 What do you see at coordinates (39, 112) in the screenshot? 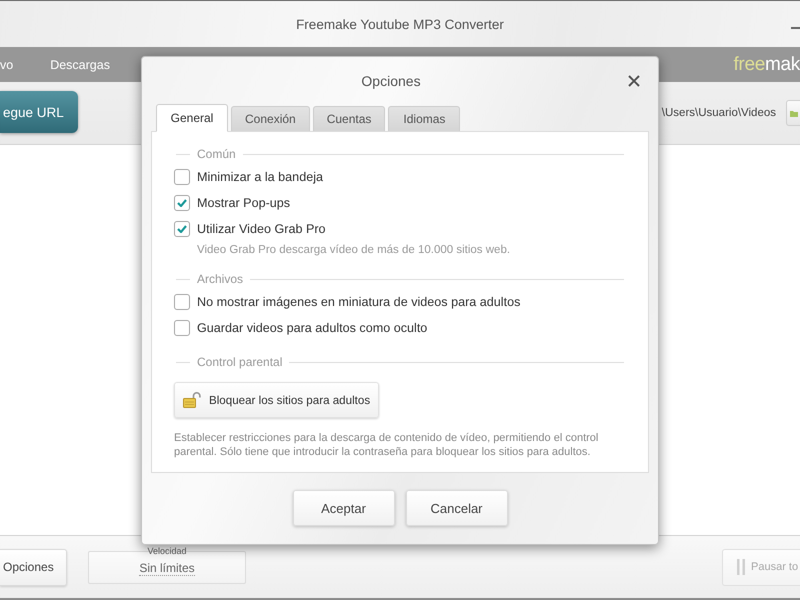
I see `paste-url-button: egue URL` at bounding box center [39, 112].